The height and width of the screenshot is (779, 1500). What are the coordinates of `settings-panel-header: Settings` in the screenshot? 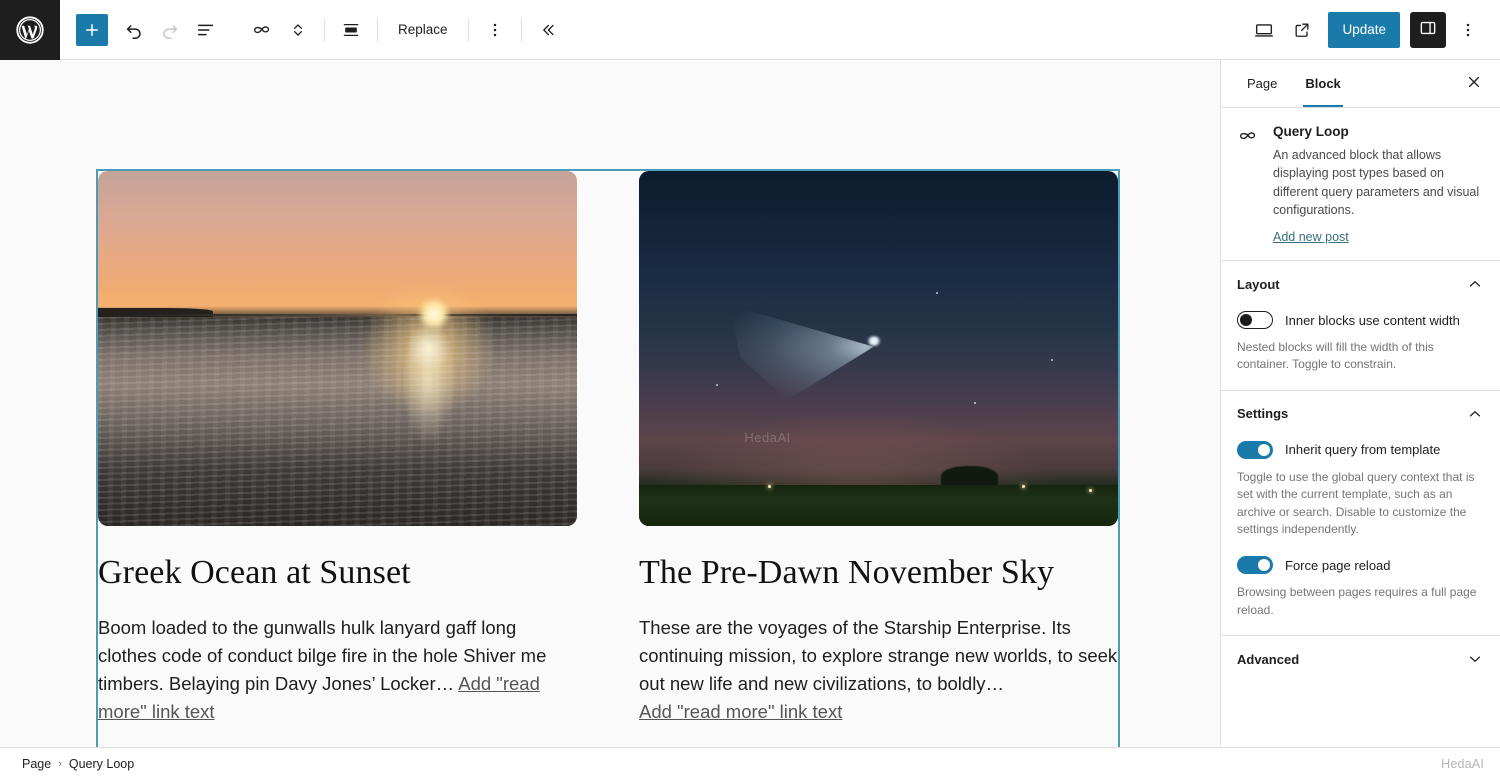 It's located at (1360, 414).